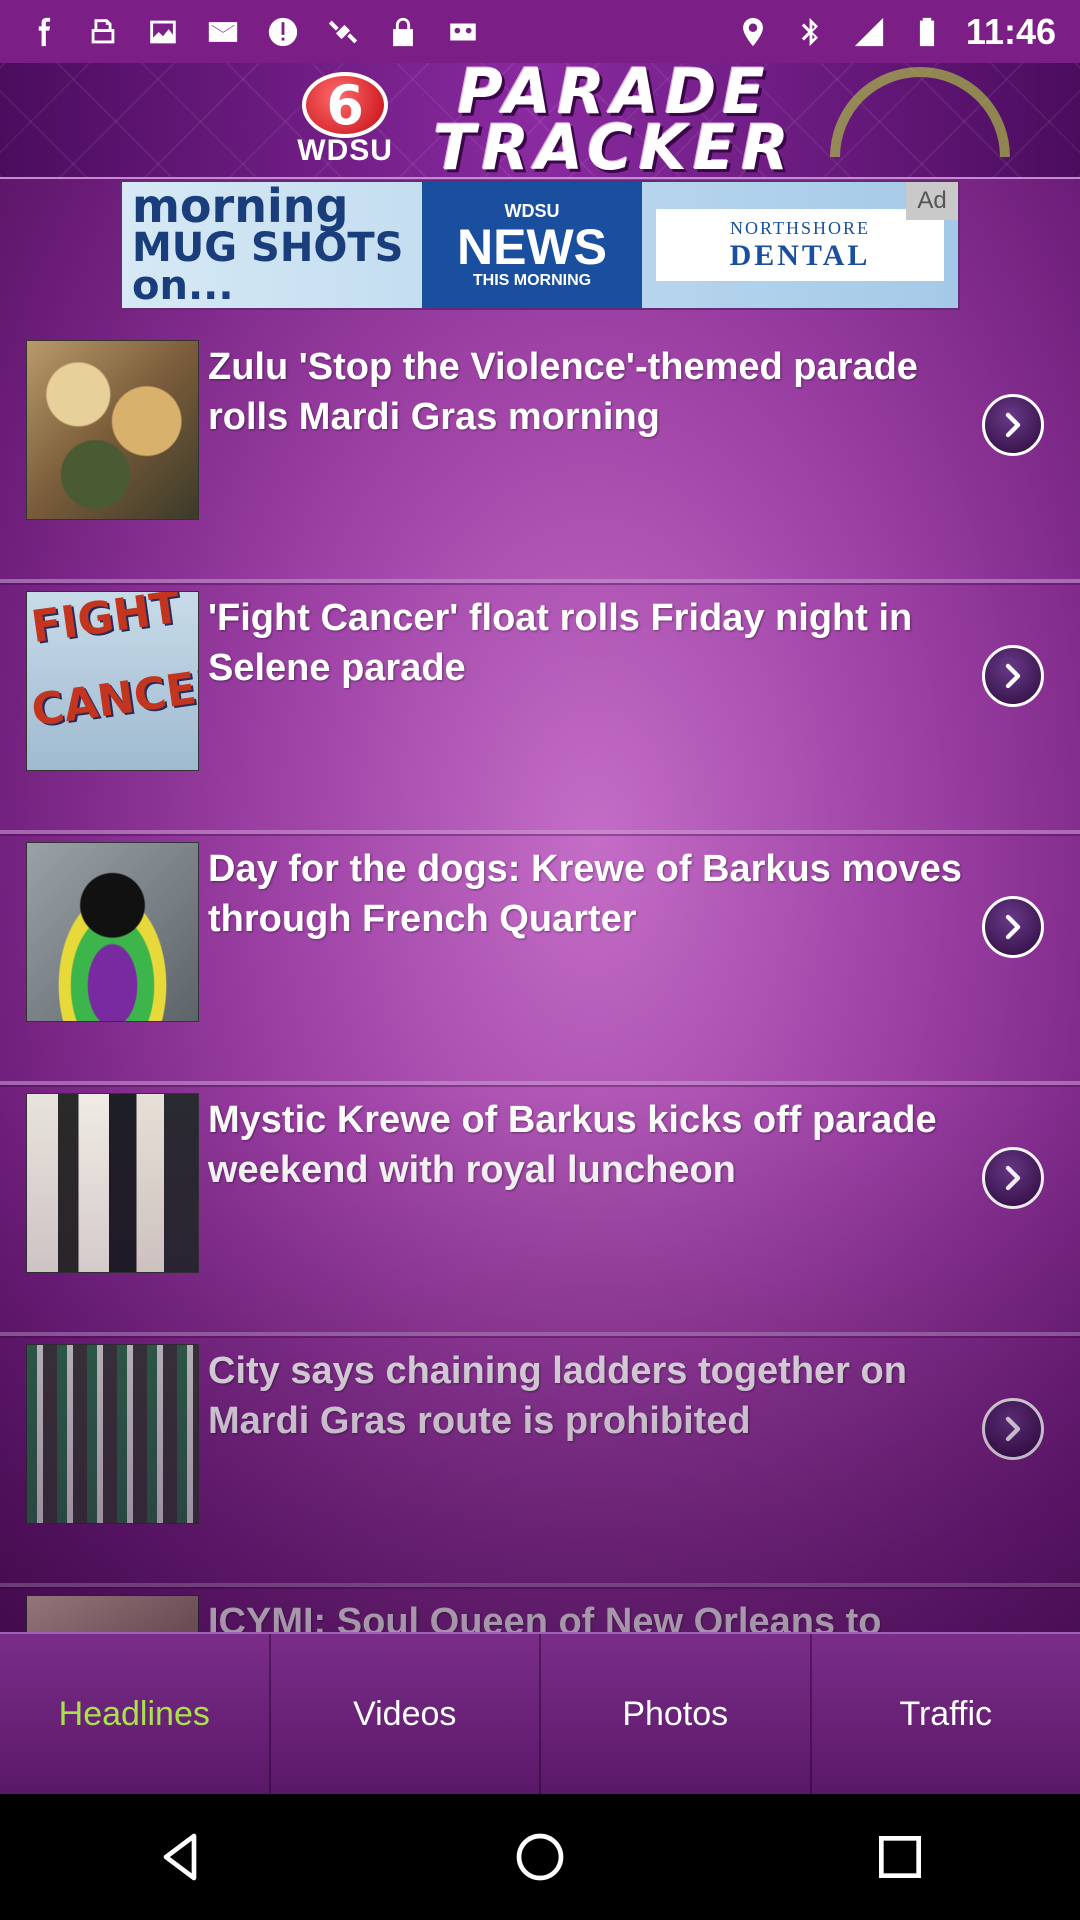 This screenshot has width=1080, height=1920. I want to click on ad-badge: Ad, so click(932, 201).